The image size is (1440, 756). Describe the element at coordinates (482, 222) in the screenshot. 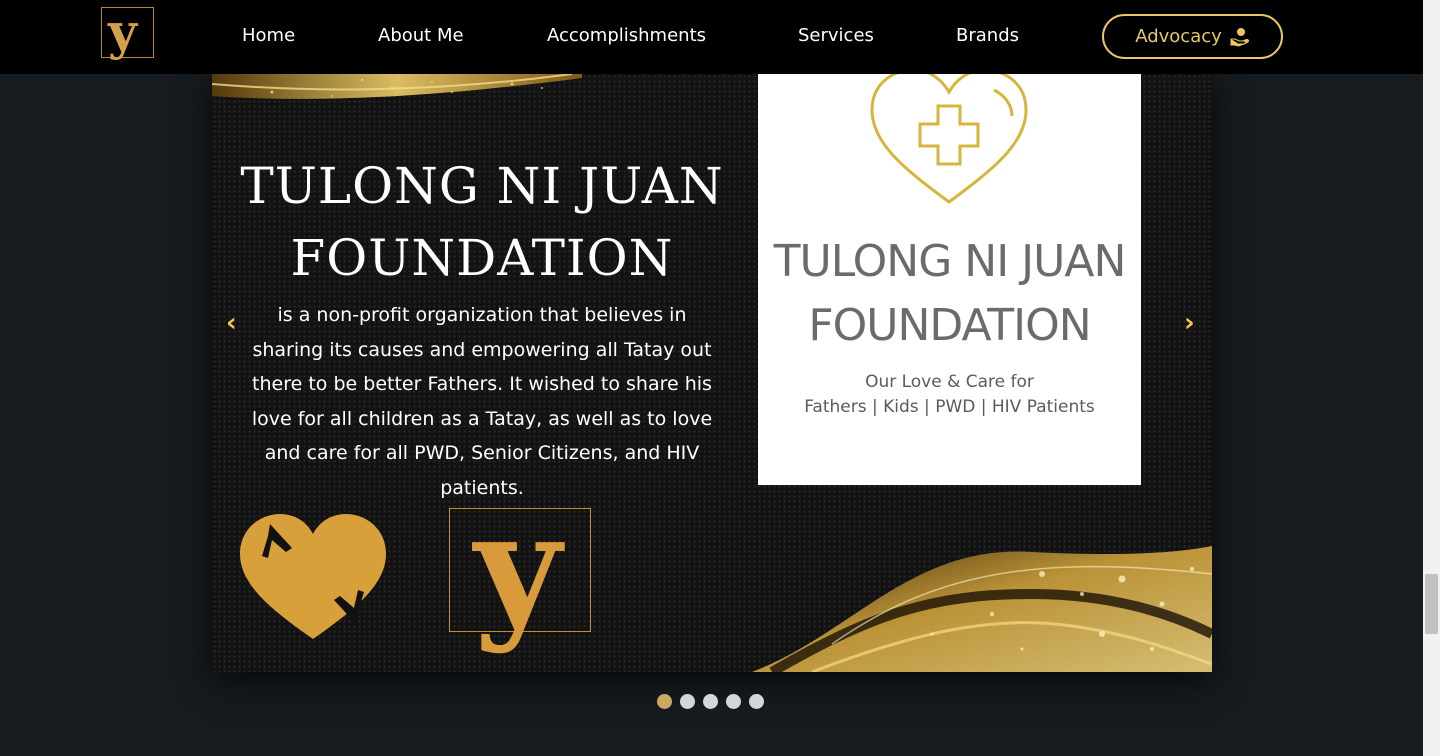

I see `slide-title: TULONG NI JUAN FOUNDATION` at that location.